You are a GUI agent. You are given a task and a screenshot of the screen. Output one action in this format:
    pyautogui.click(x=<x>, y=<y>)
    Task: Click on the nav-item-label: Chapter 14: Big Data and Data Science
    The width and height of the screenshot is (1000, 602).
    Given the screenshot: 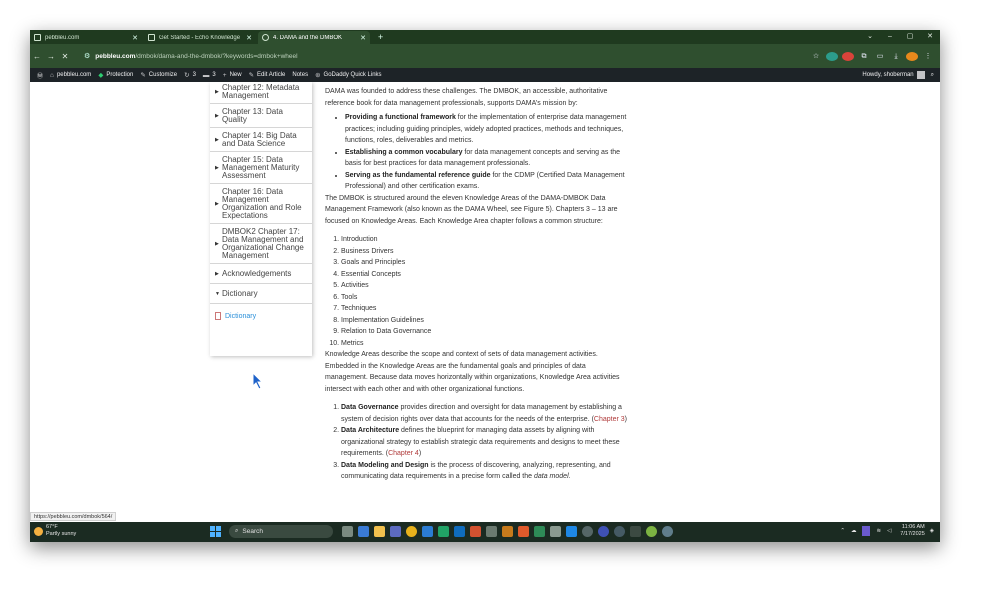 What is the action you would take?
    pyautogui.click(x=259, y=139)
    